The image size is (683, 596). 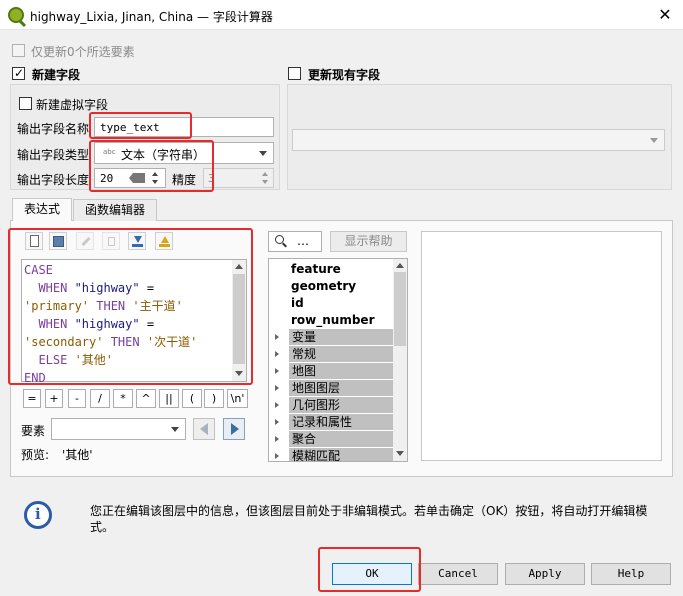 I want to click on previous-feature-button, so click(x=204, y=429).